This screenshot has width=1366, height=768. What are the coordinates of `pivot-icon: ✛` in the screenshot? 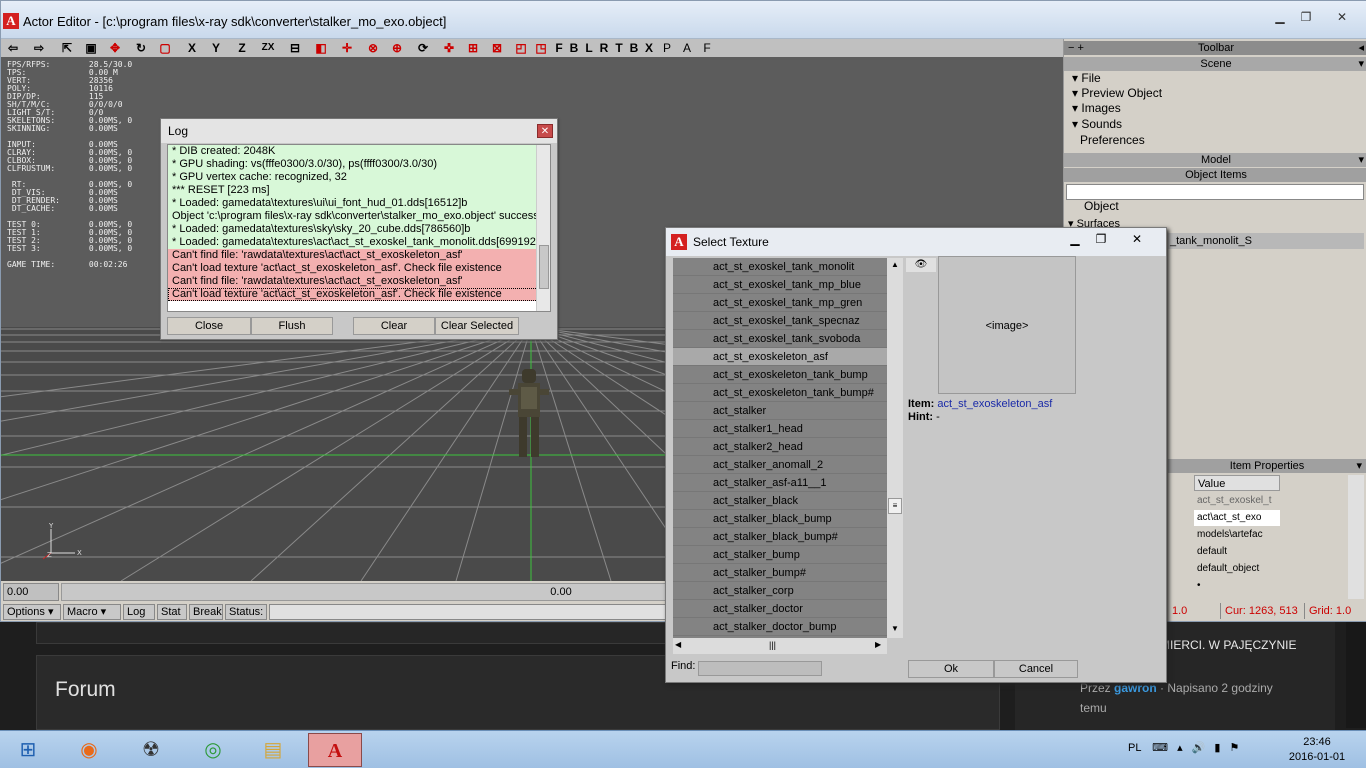 It's located at (347, 48).